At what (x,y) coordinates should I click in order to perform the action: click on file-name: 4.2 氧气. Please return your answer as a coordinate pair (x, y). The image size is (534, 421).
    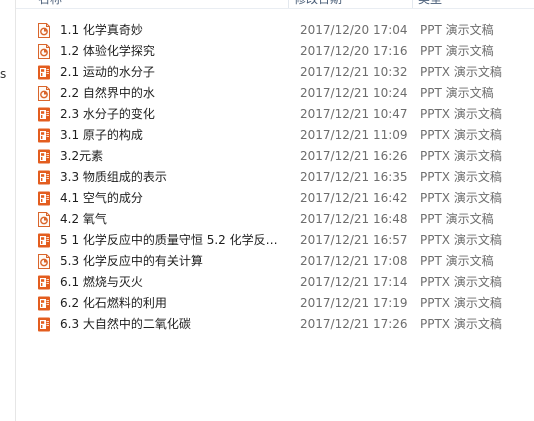
    Looking at the image, I should click on (83, 219).